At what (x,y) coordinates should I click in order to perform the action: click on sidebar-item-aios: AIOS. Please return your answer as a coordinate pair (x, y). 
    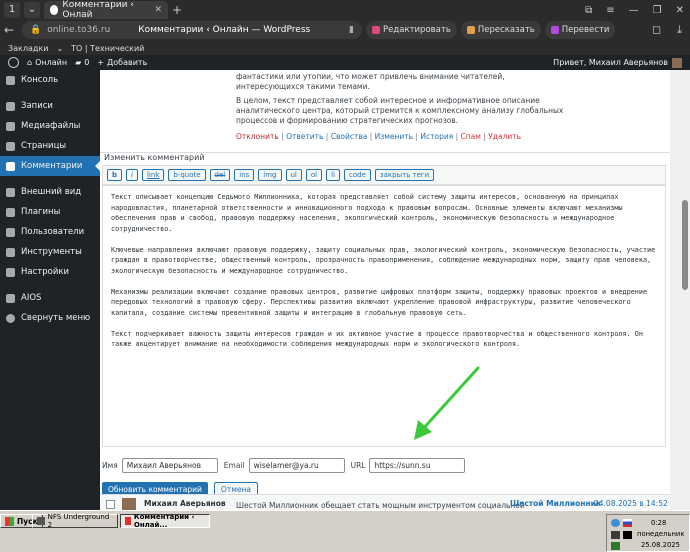
    Looking at the image, I should click on (50, 298).